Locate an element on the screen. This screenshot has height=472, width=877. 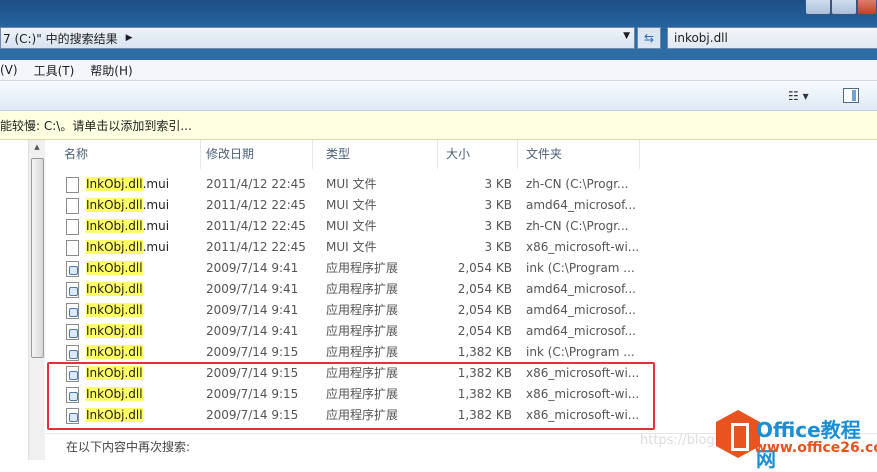
column-header: 名称 修改日期 类型 大小 文件夹 is located at coordinates (346, 154).